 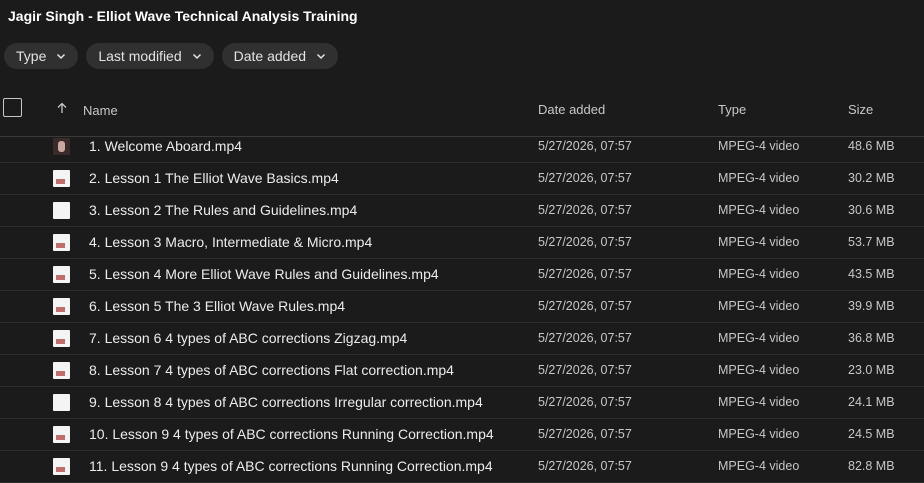 I want to click on file-size: 48.6 MB, so click(x=871, y=146).